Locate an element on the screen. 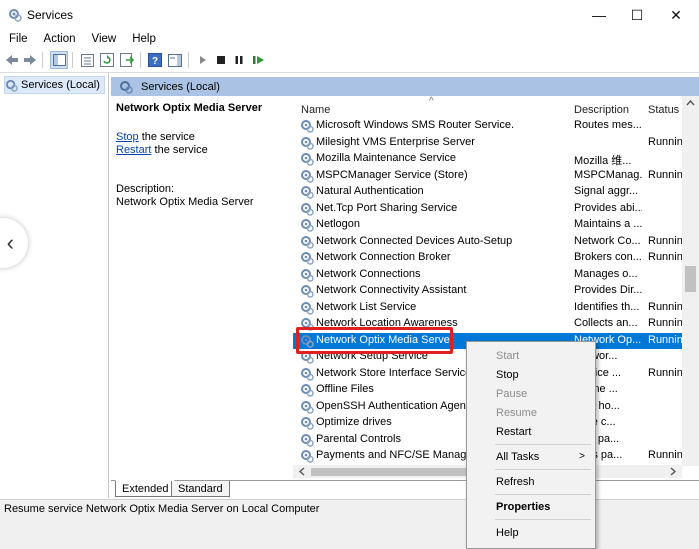 This screenshot has width=699, height=549. menu-view: View is located at coordinates (104, 39).